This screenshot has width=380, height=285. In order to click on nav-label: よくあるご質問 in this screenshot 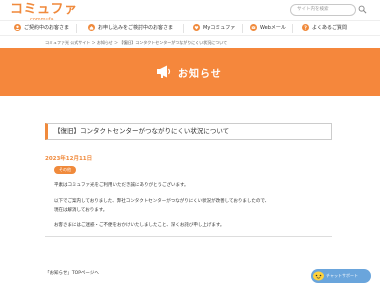, I will do `click(330, 28)`.